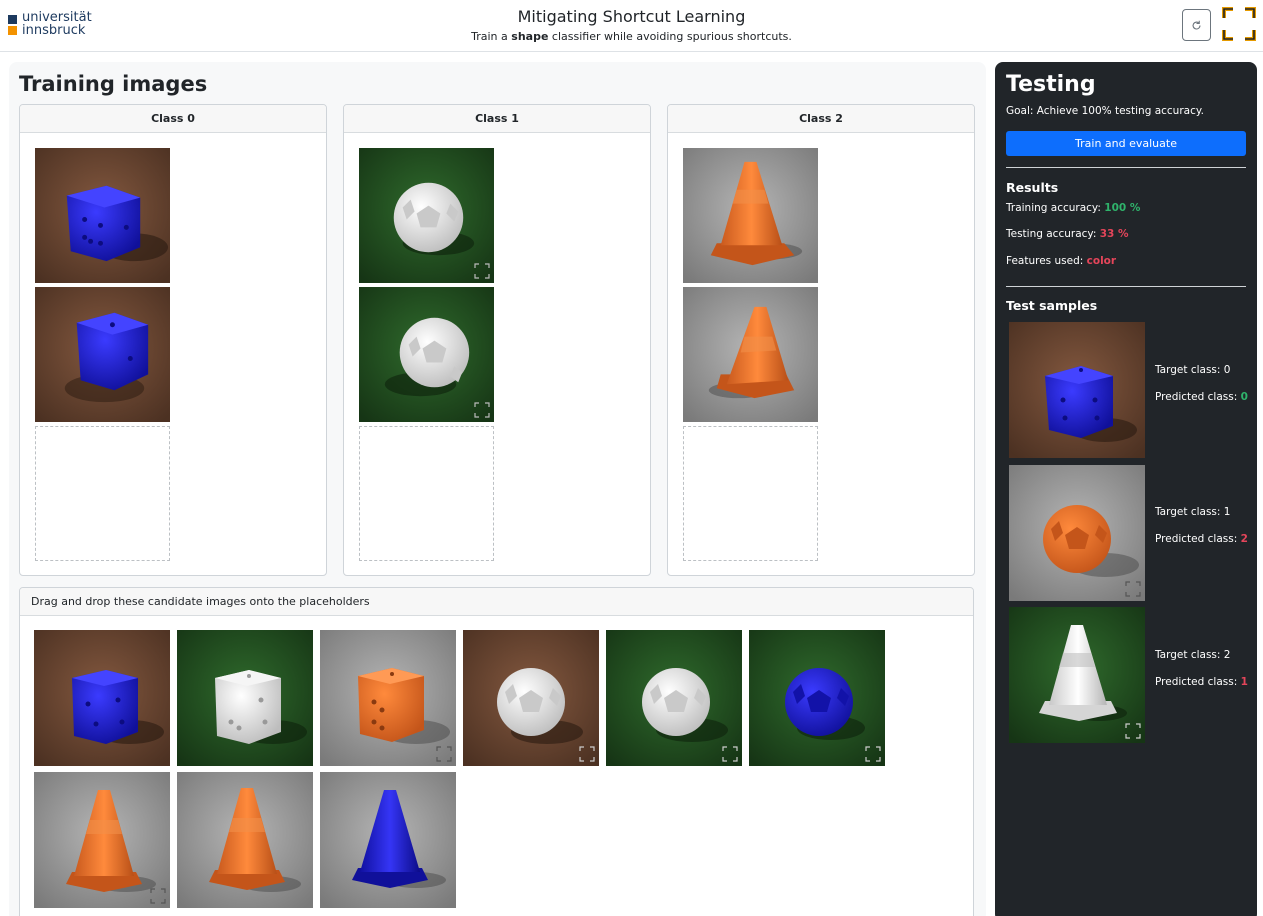 Image resolution: width=1263 pixels, height=916 pixels. I want to click on candidate-orange-dice-asphalt, so click(388, 698).